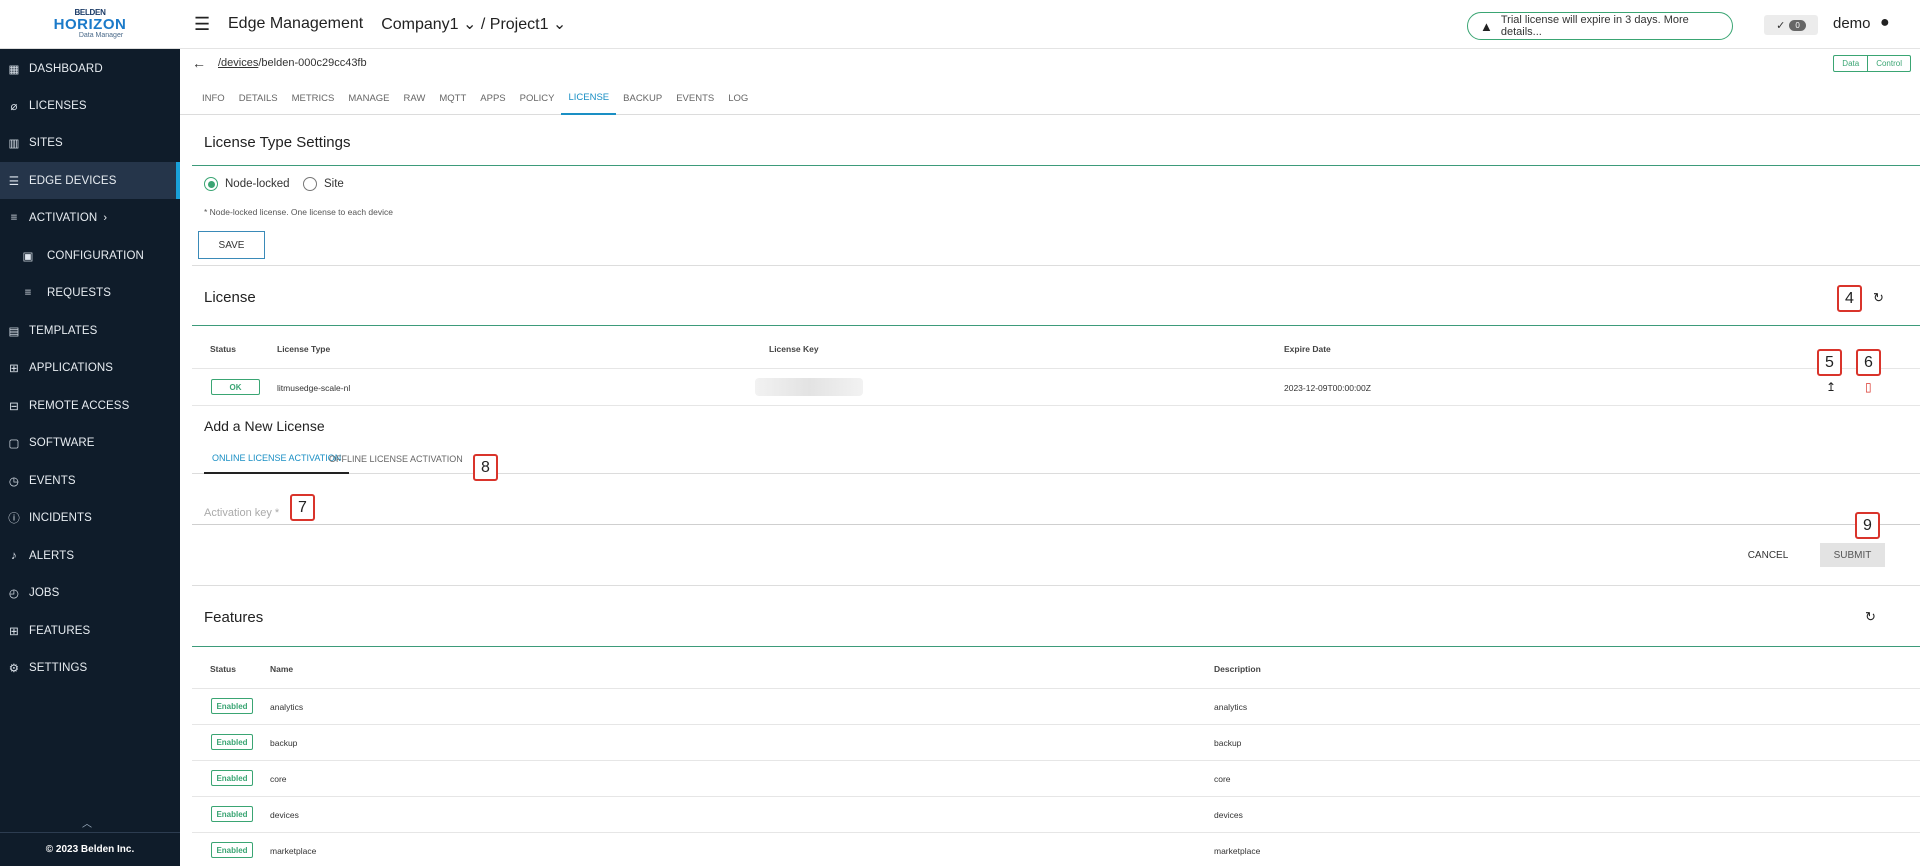  Describe the element at coordinates (90, 555) in the screenshot. I see `sidebar-item-alerts: ♪ ALERTS` at that location.